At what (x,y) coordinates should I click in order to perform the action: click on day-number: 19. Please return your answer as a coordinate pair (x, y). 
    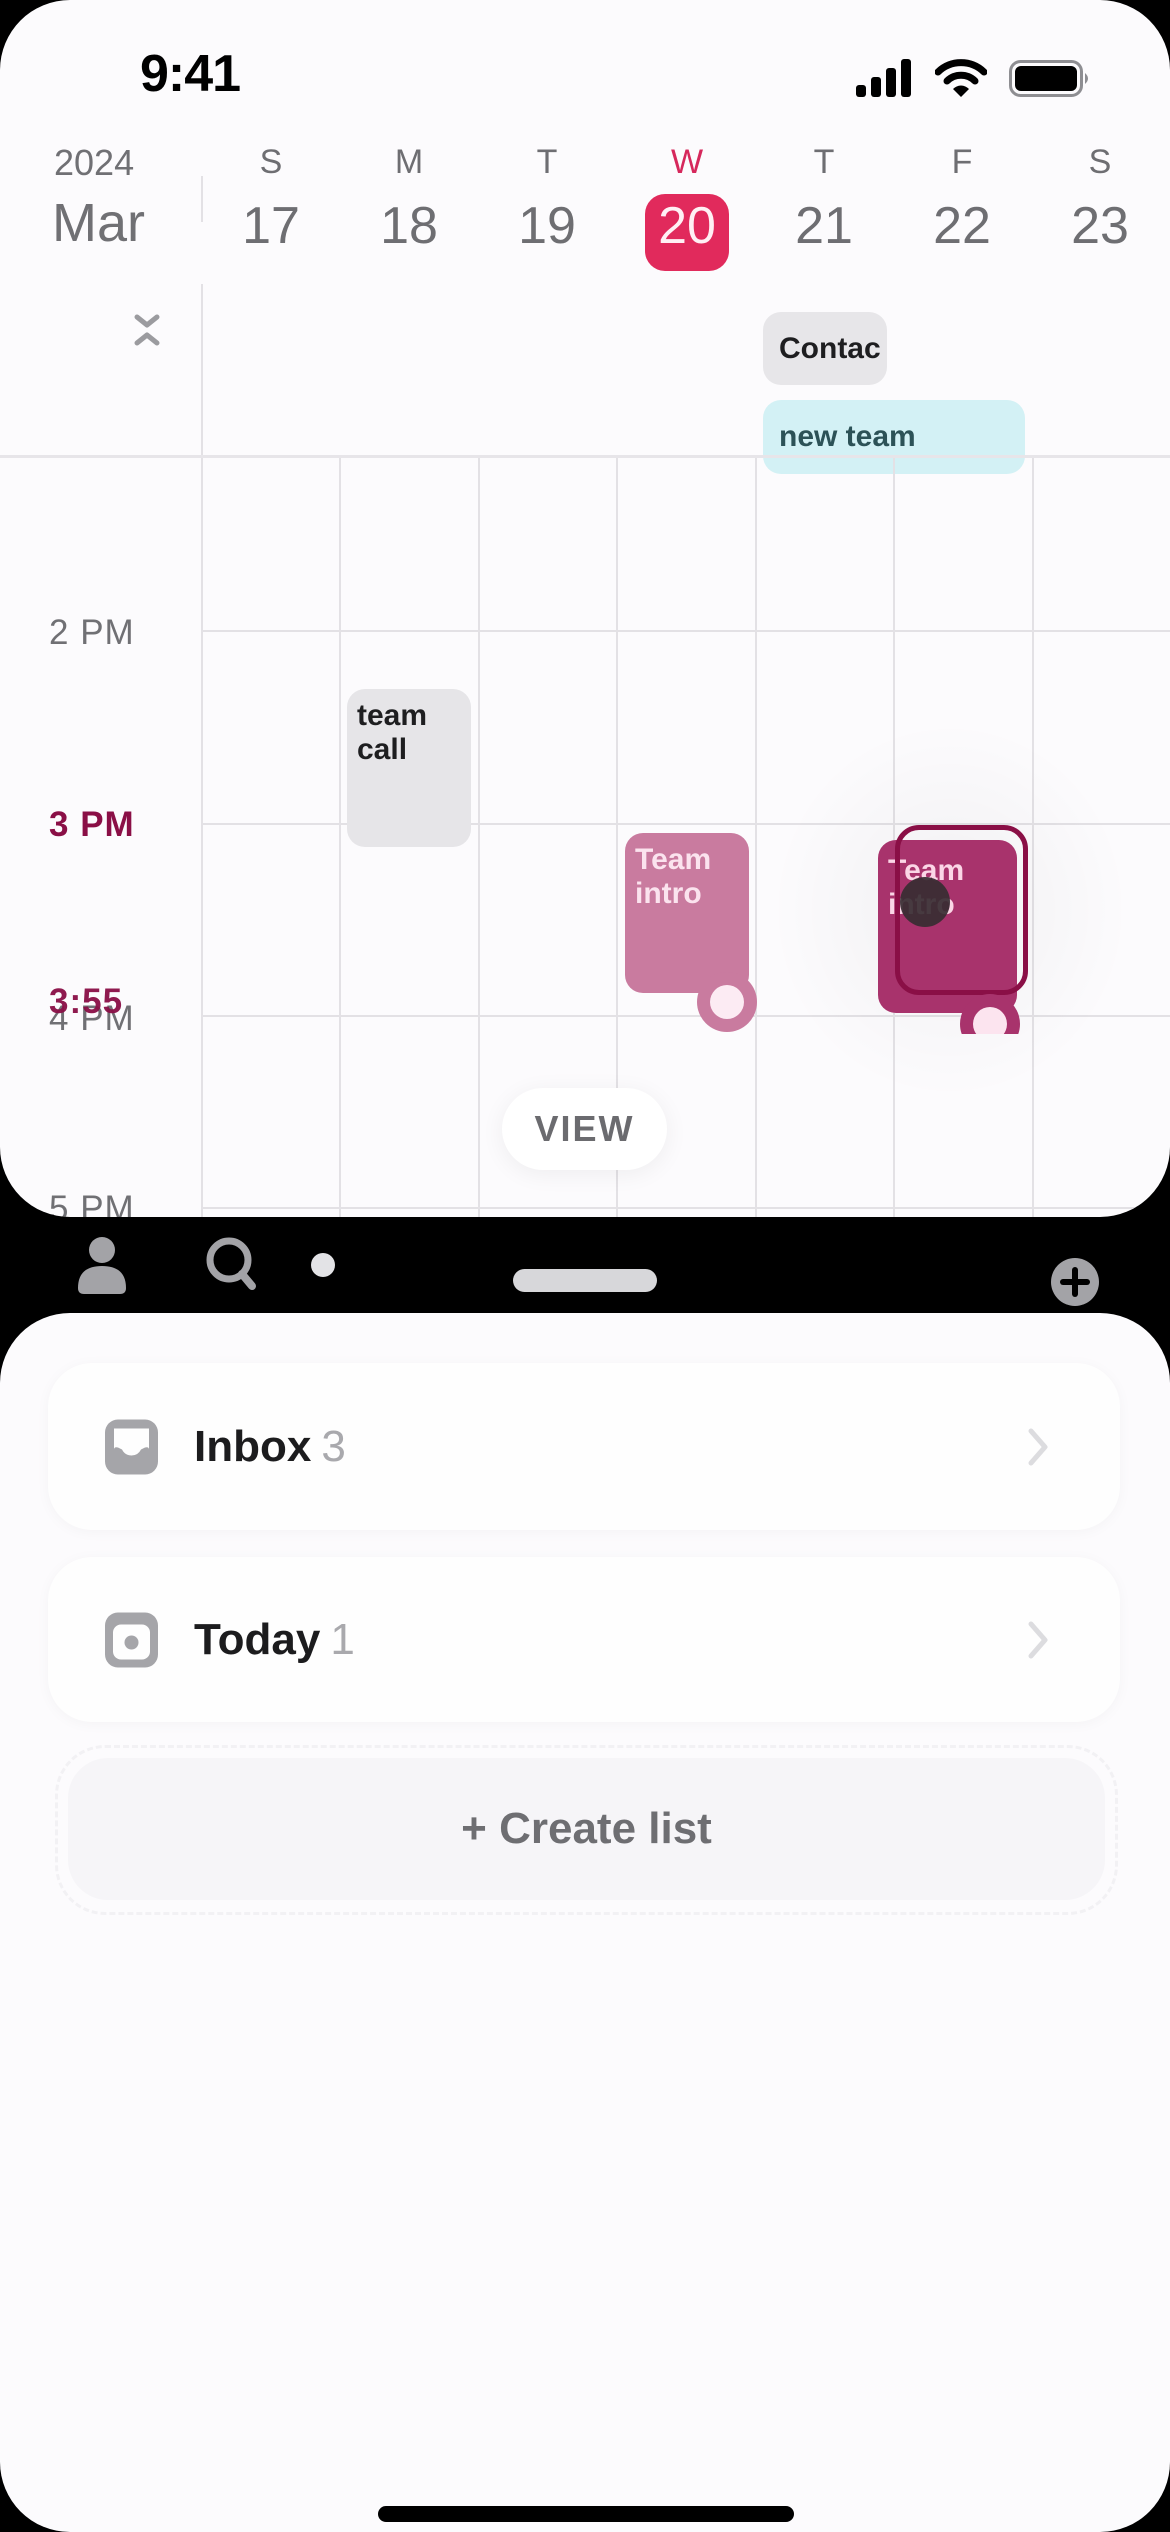
    Looking at the image, I should click on (547, 226).